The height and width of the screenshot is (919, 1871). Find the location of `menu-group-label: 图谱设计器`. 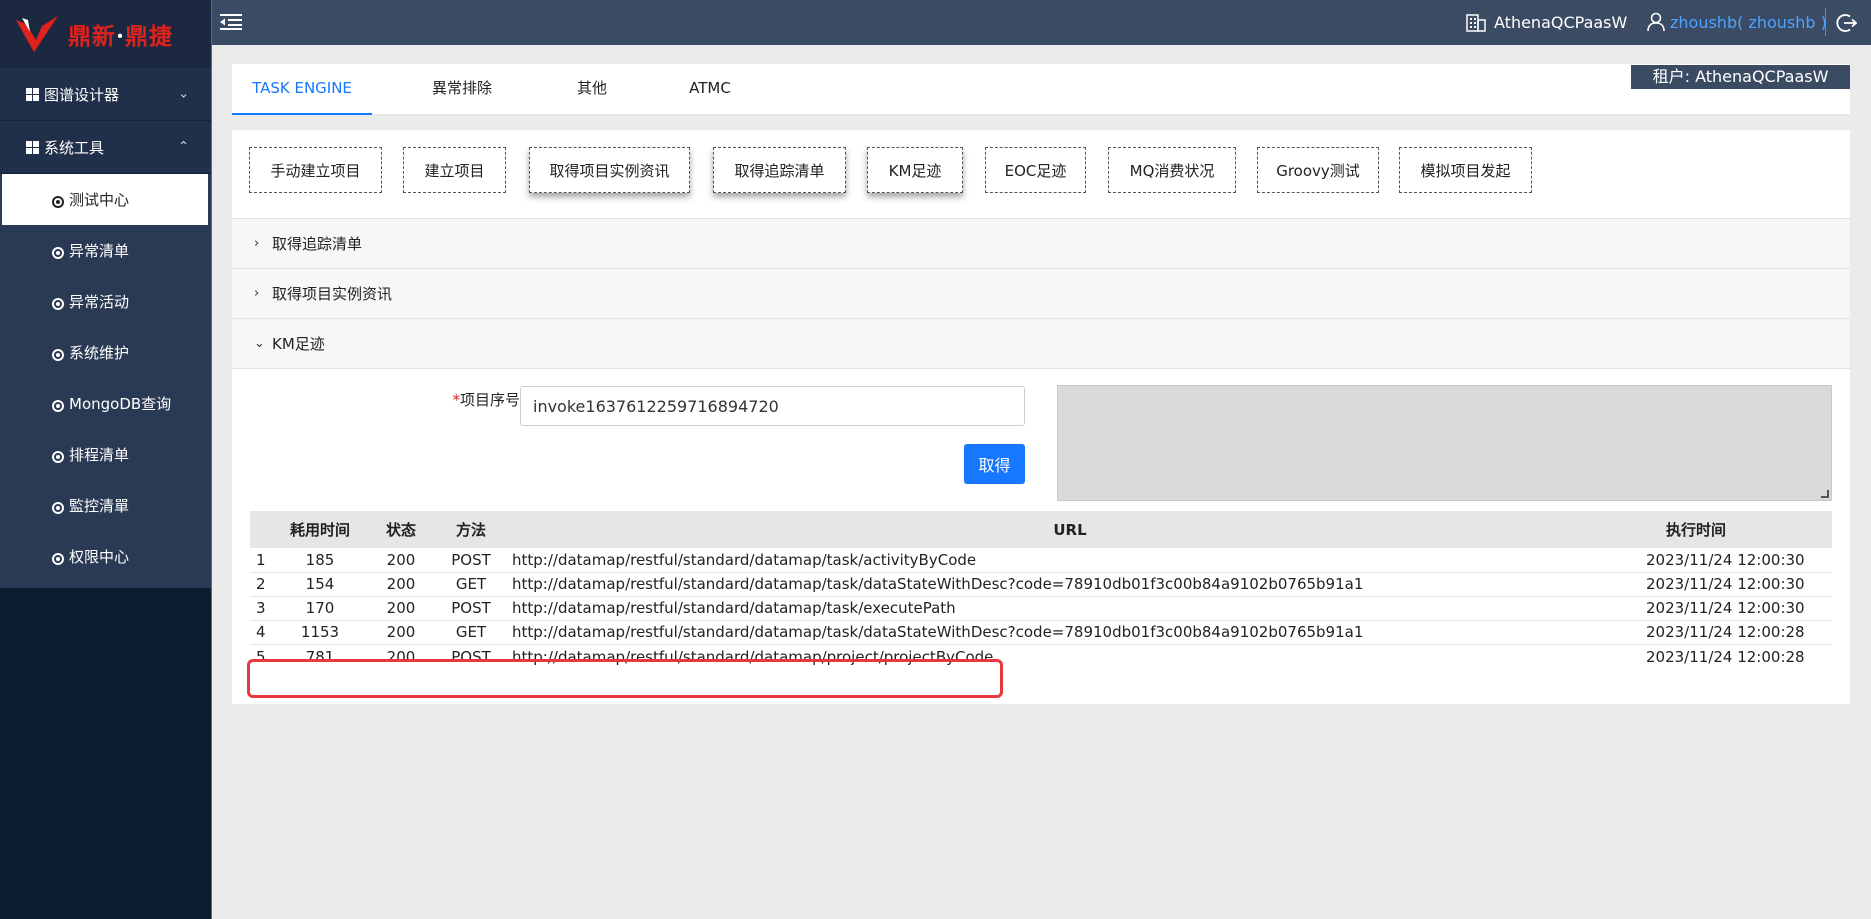

menu-group-label: 图谱设计器 is located at coordinates (82, 94).